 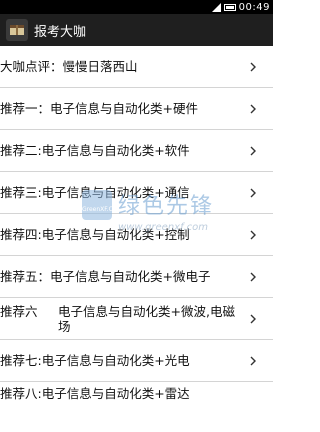 I want to click on list-item-label: 推荐三:电子信息与自动化类+通信, so click(x=95, y=192).